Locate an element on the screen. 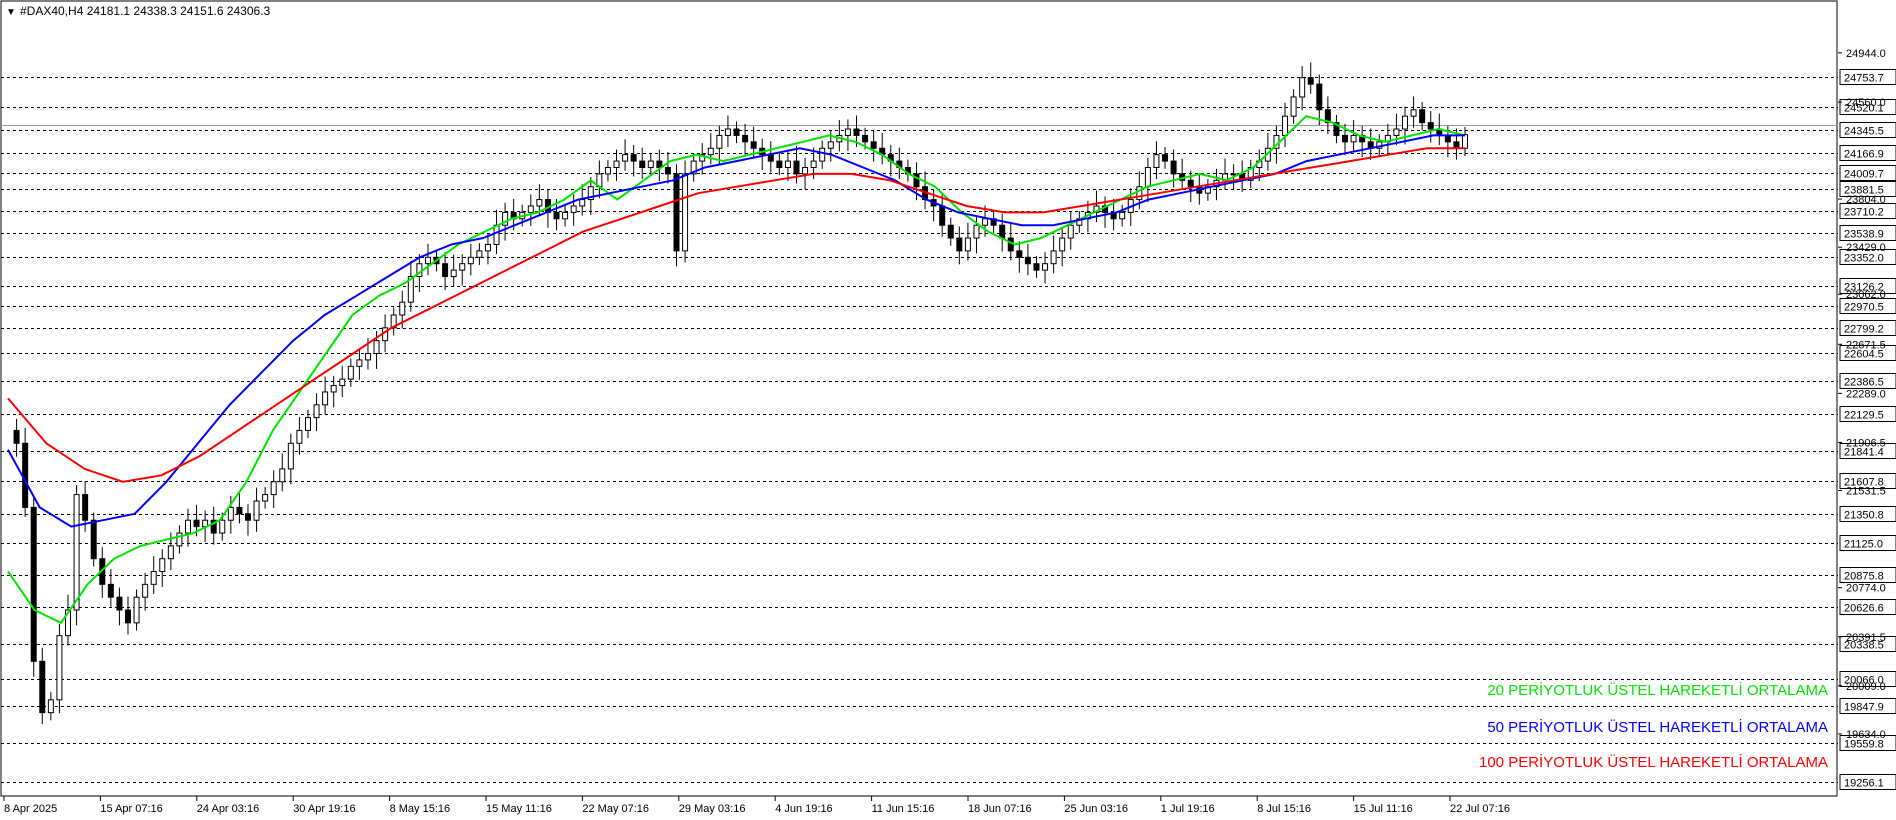  level-label: 20875.8 is located at coordinates (1864, 577).